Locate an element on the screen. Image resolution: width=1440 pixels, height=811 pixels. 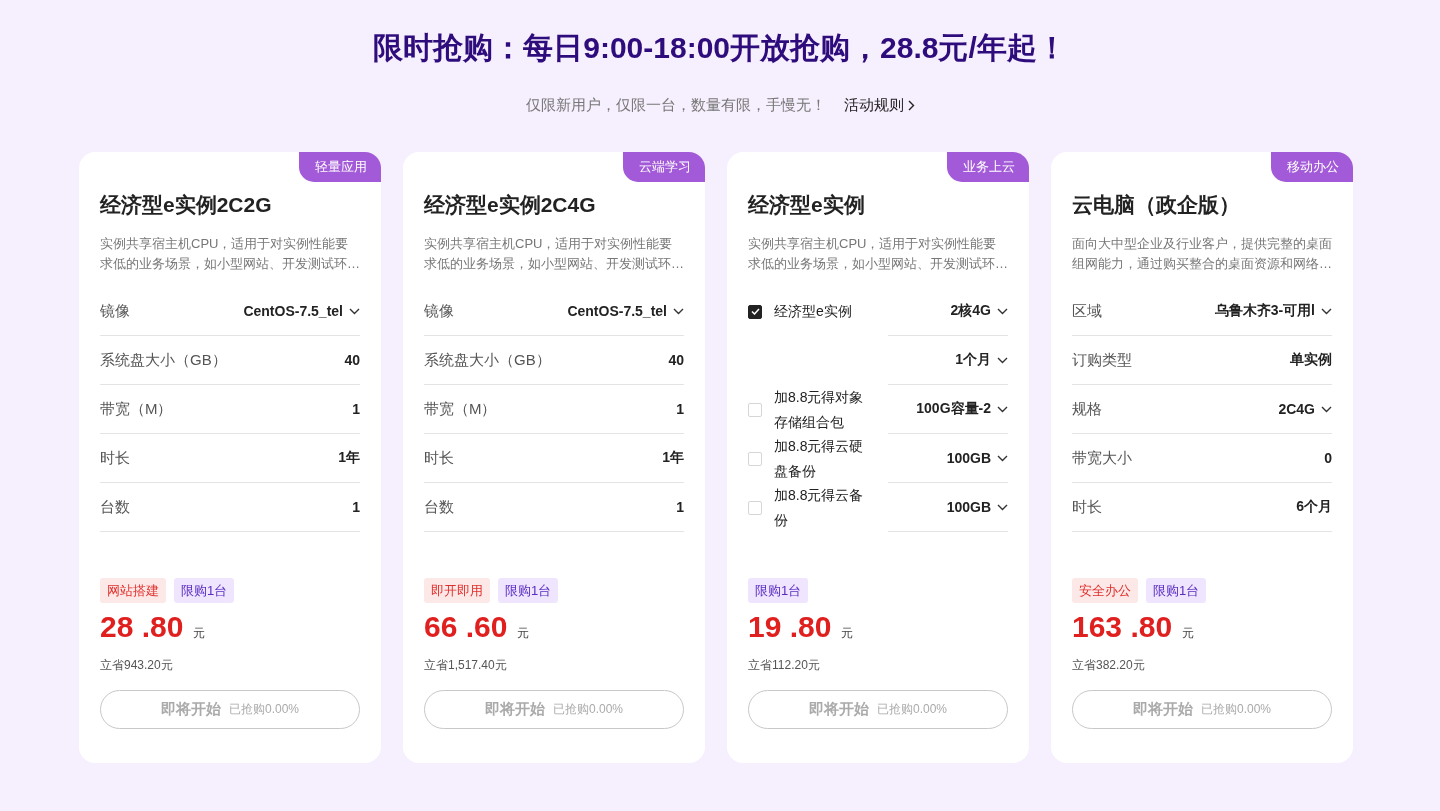
checkbox is located at coordinates (755, 311).